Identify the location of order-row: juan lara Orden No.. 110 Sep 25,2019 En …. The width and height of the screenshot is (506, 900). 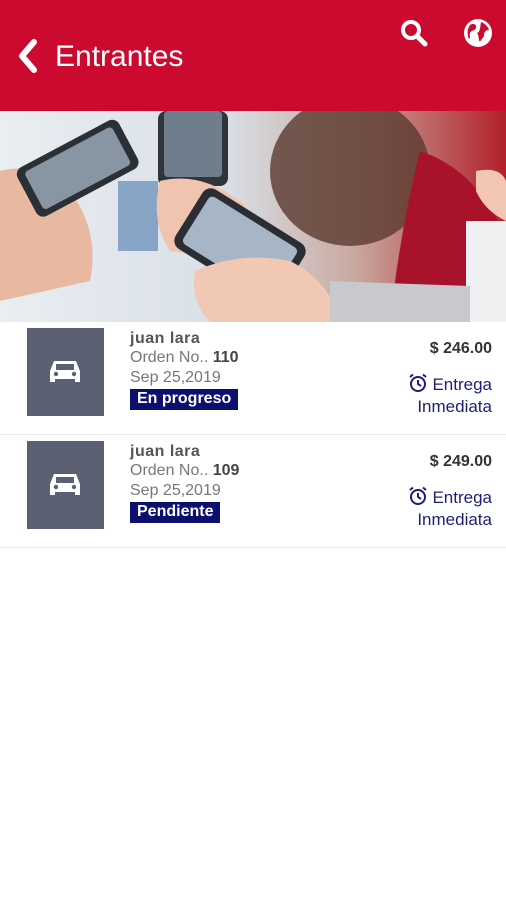
(253, 378).